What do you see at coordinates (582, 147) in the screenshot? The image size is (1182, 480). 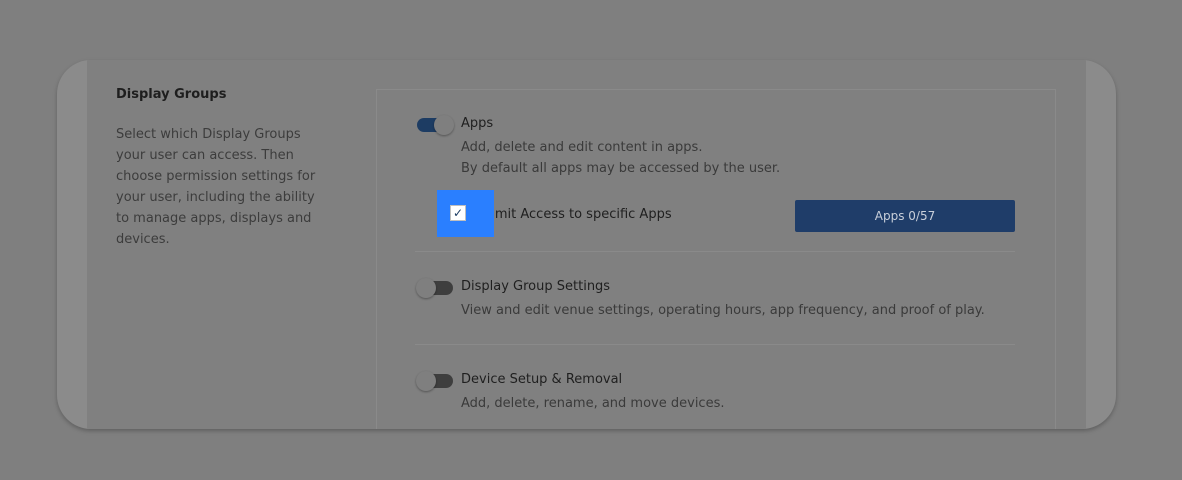 I see `apps-description-line: Add, delete and edit content in apps.` at bounding box center [582, 147].